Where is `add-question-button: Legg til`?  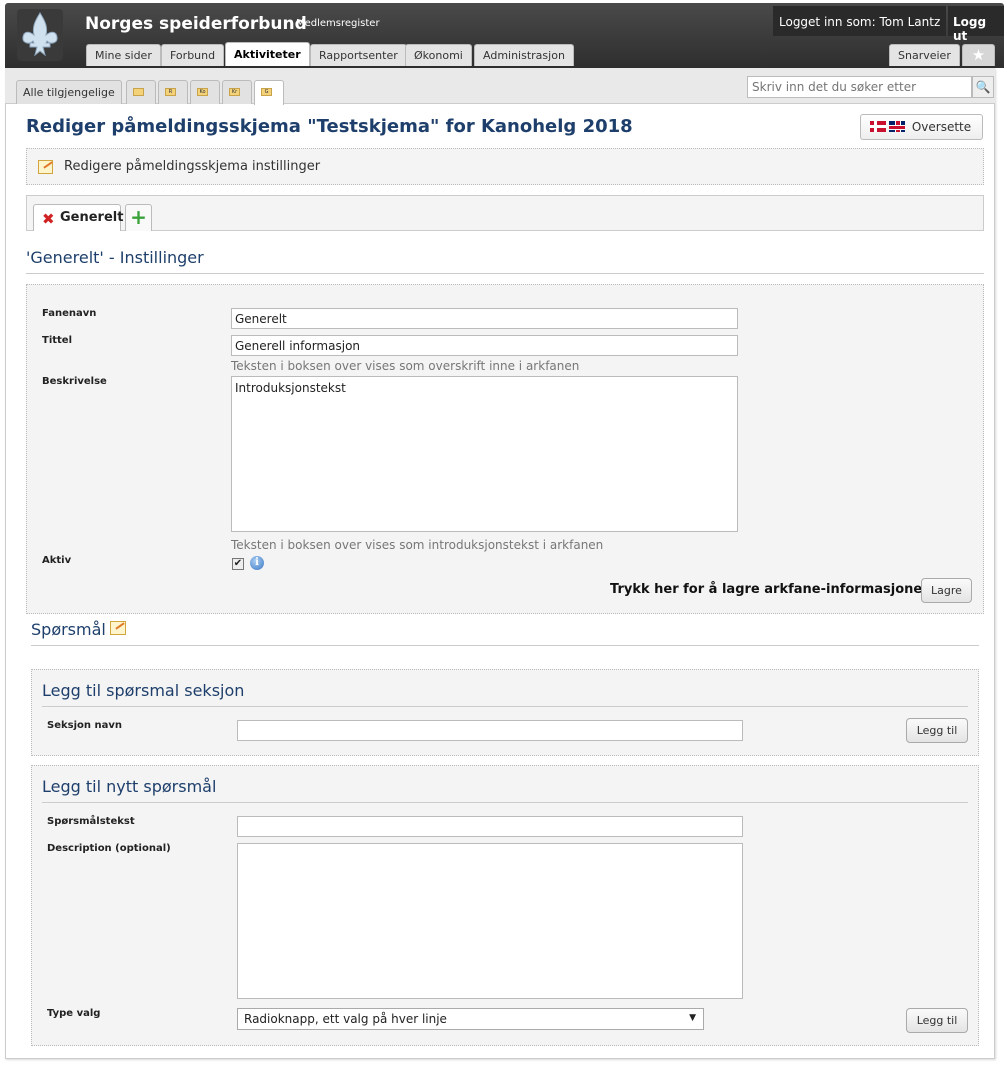
add-question-button: Legg til is located at coordinates (937, 1020).